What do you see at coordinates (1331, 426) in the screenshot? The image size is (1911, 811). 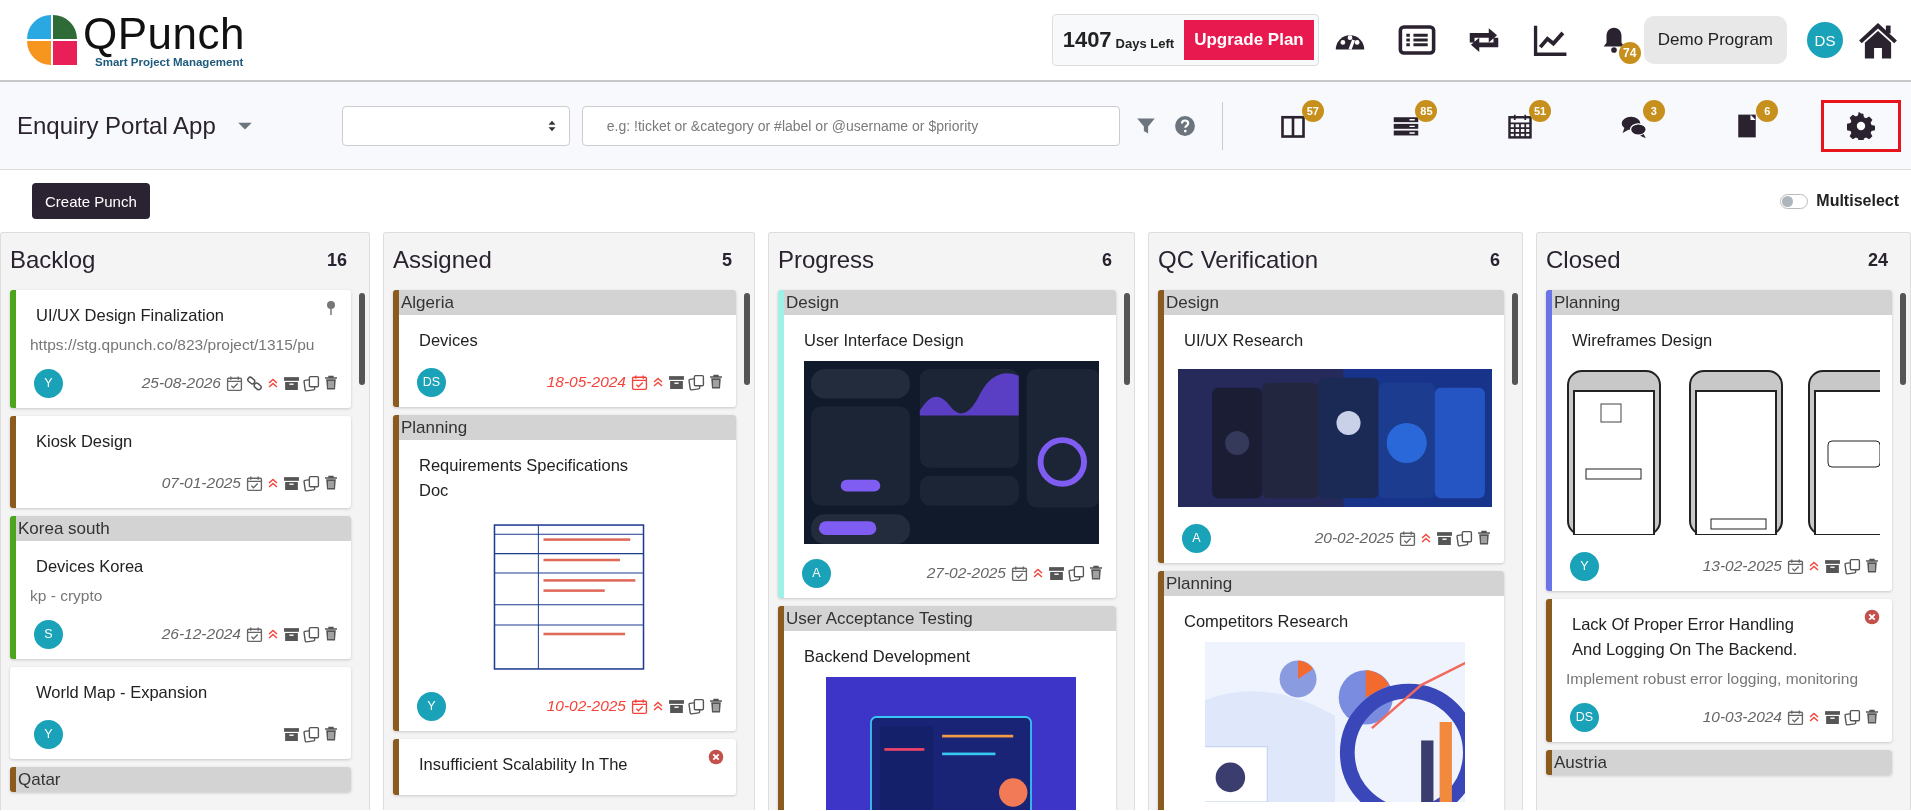 I see `punch-card: Design UI/UX Research A 20-02-2025` at bounding box center [1331, 426].